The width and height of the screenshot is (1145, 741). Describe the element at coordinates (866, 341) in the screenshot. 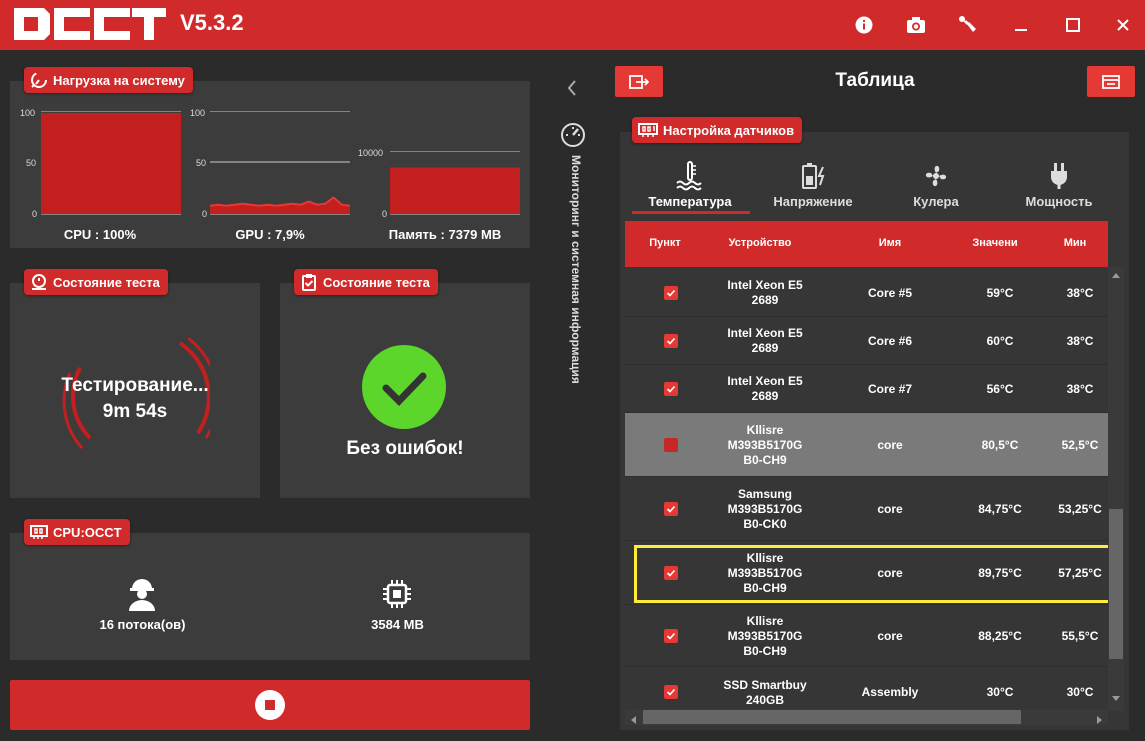

I see `table-row: Intel Xeon E5 2689 Core #6 60°C 38°C` at that location.